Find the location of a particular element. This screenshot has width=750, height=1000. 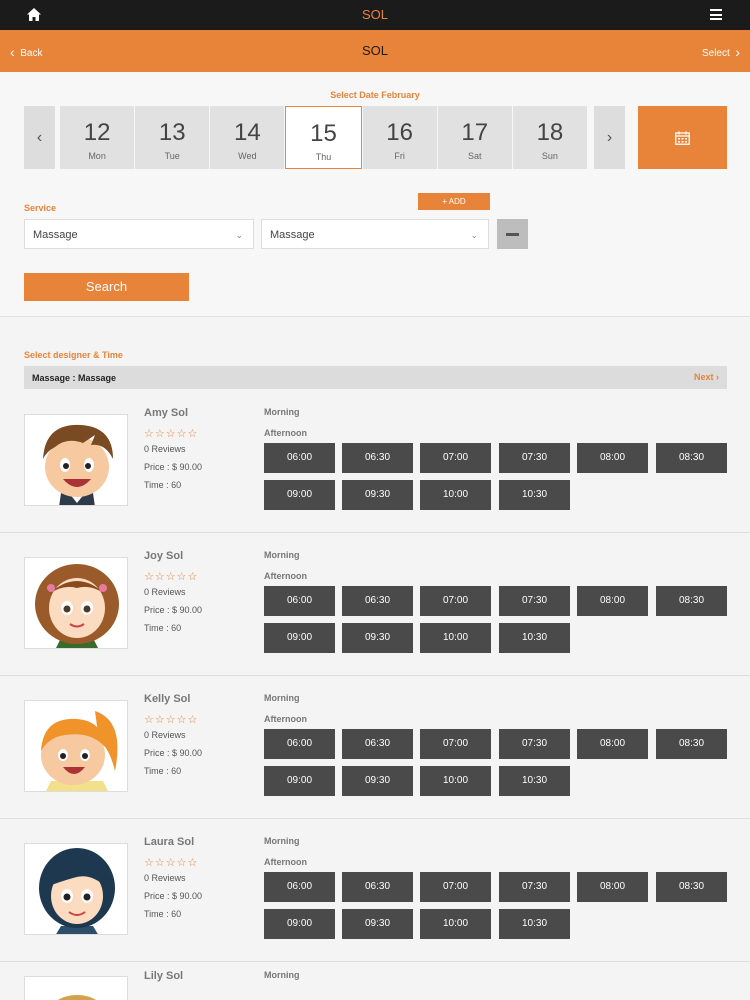

top-bar: SOL is located at coordinates (375, 15).